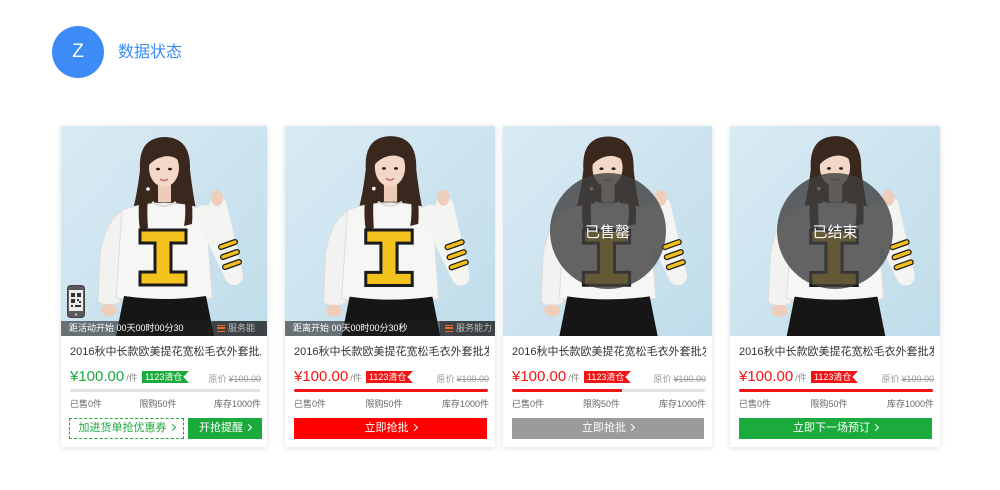 Image resolution: width=1000 pixels, height=490 pixels. Describe the element at coordinates (221, 428) in the screenshot. I see `button-label: 开抢提醒` at that location.